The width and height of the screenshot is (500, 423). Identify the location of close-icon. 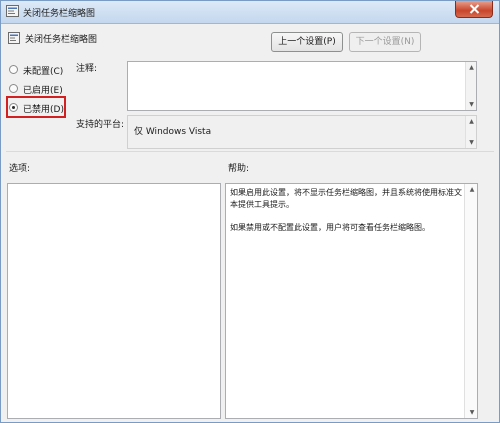
(474, 9).